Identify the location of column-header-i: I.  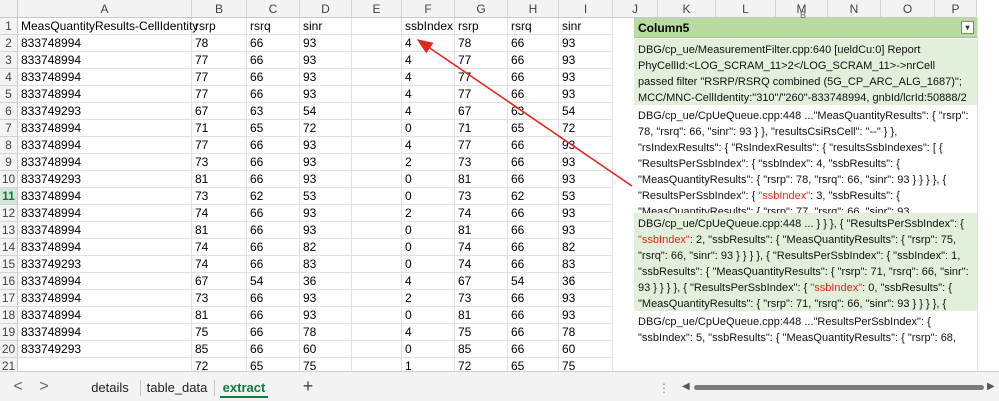
(586, 9).